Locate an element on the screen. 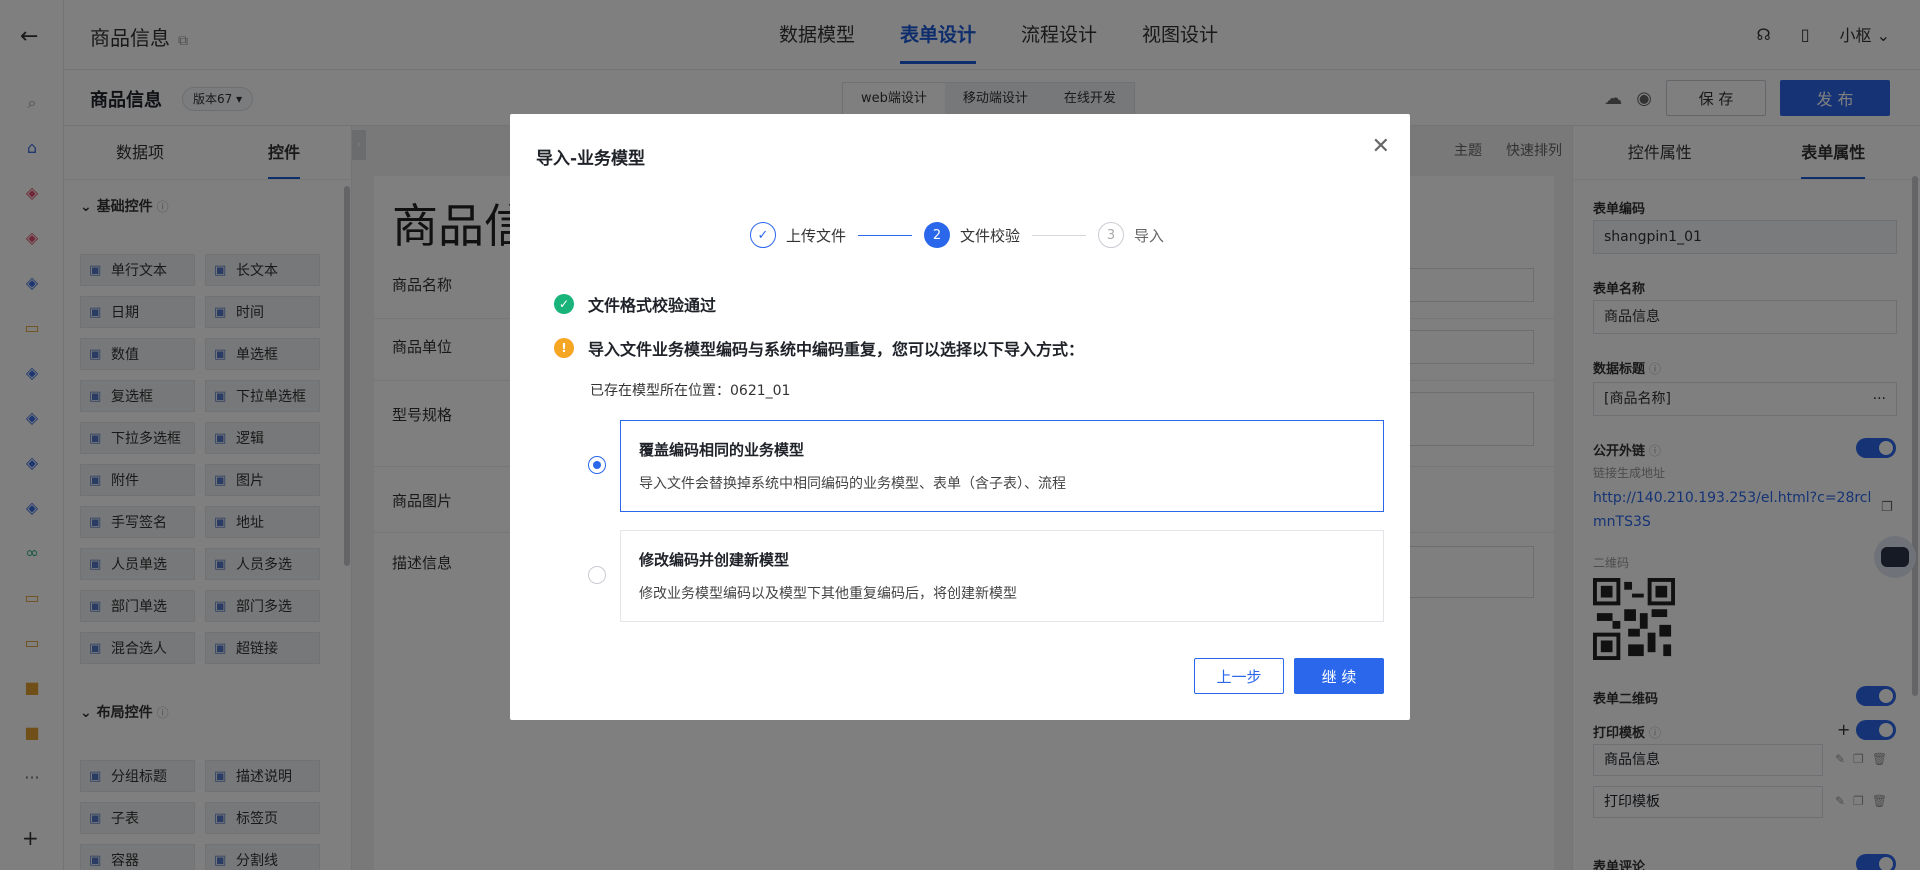  check-icon: ✓ is located at coordinates (763, 235).